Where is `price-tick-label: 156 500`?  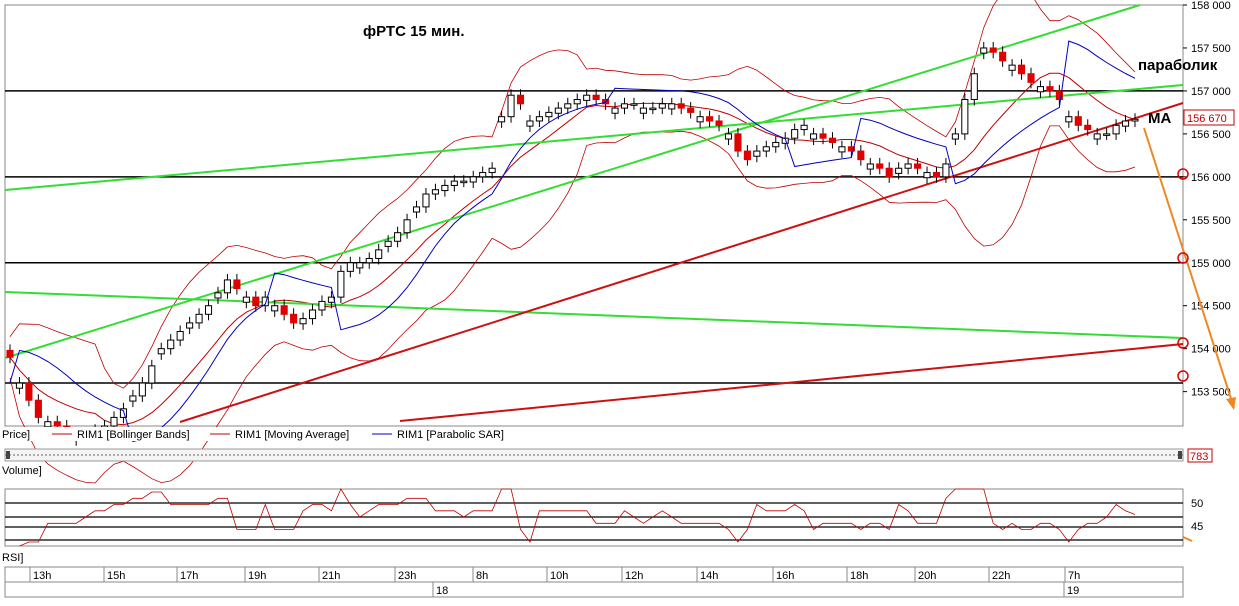 price-tick-label: 156 500 is located at coordinates (1211, 135).